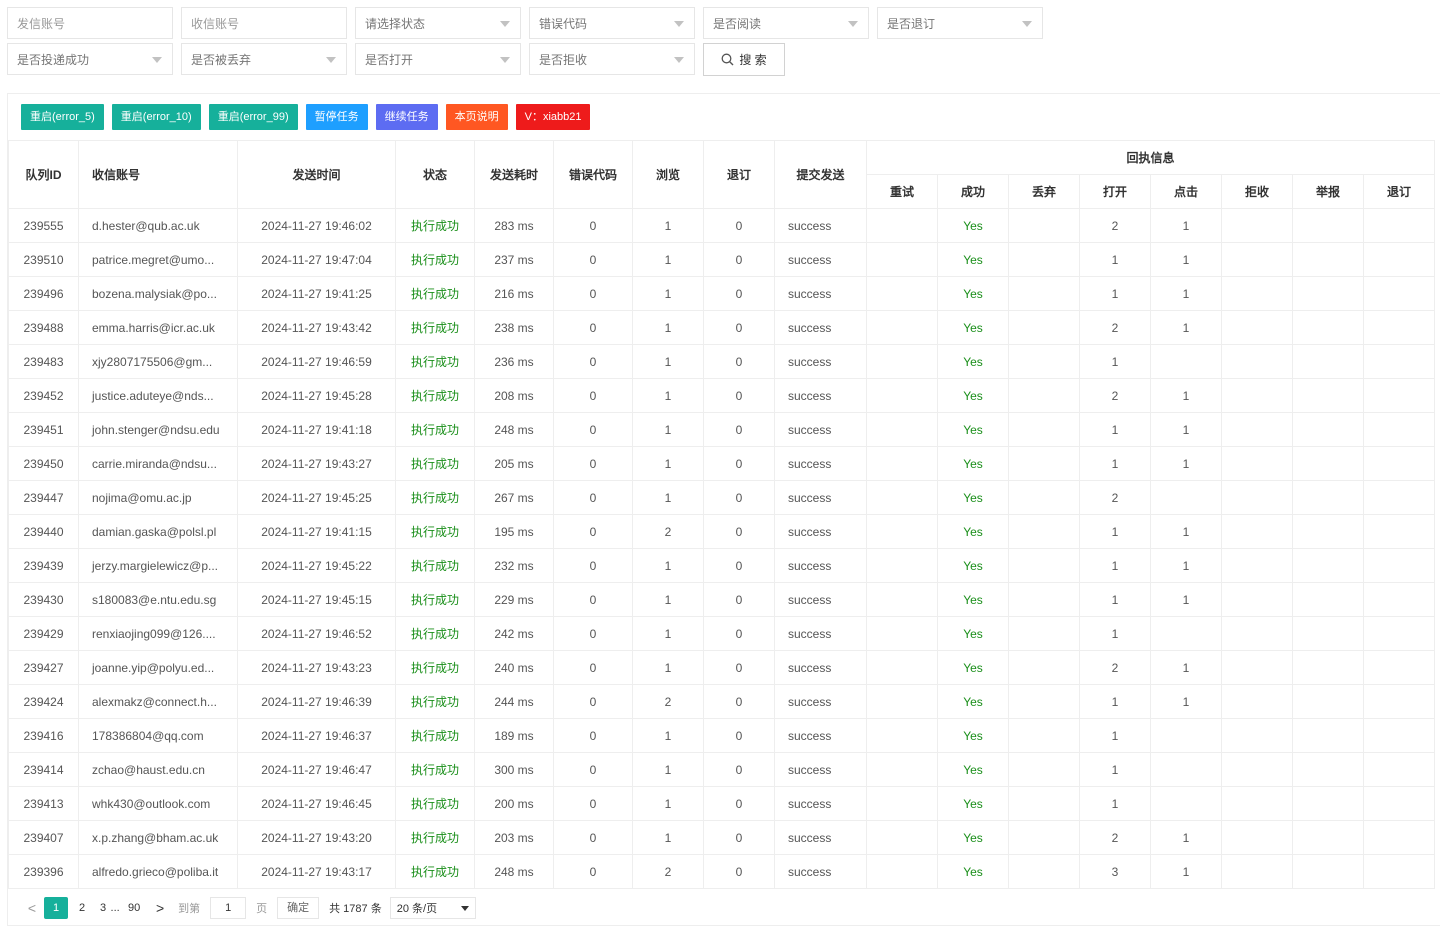 The image size is (1440, 936). I want to click on cell-error: 0, so click(593, 837).